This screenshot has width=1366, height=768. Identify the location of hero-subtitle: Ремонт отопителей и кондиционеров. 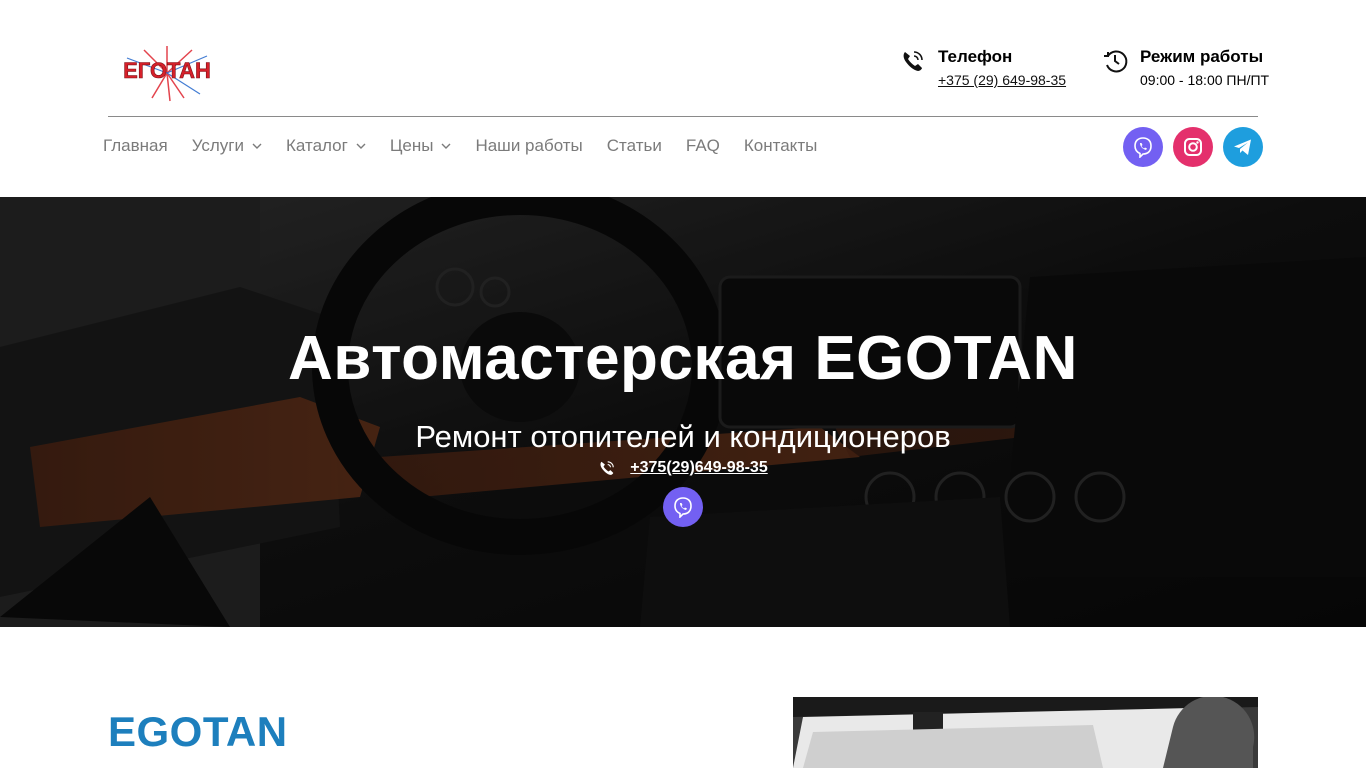
(683, 436).